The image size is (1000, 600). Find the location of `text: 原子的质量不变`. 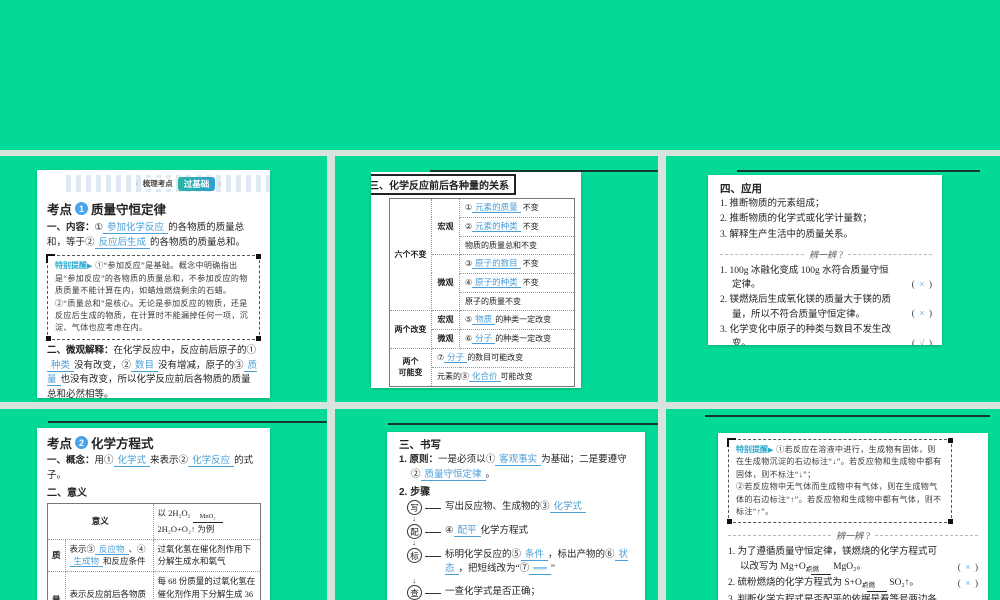

text: 原子的质量不变 is located at coordinates (493, 301).